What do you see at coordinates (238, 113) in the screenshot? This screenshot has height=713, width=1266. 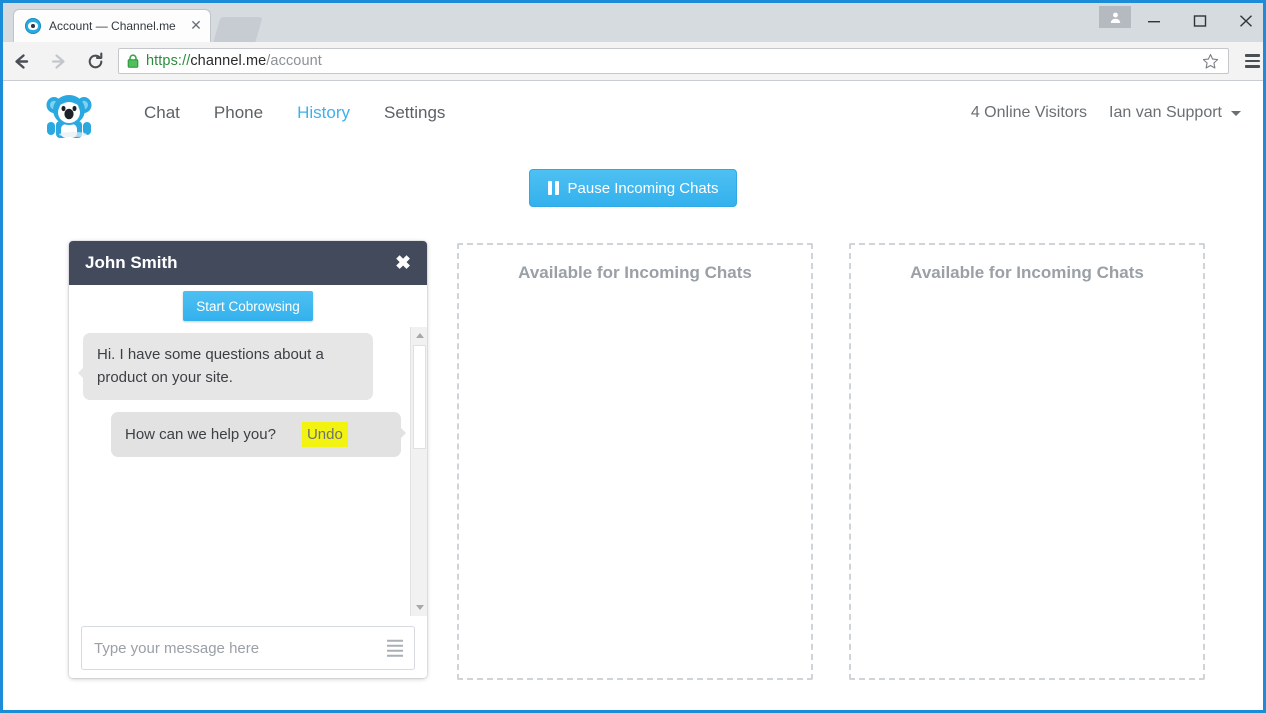 I see `nav-link-phone: Phone` at bounding box center [238, 113].